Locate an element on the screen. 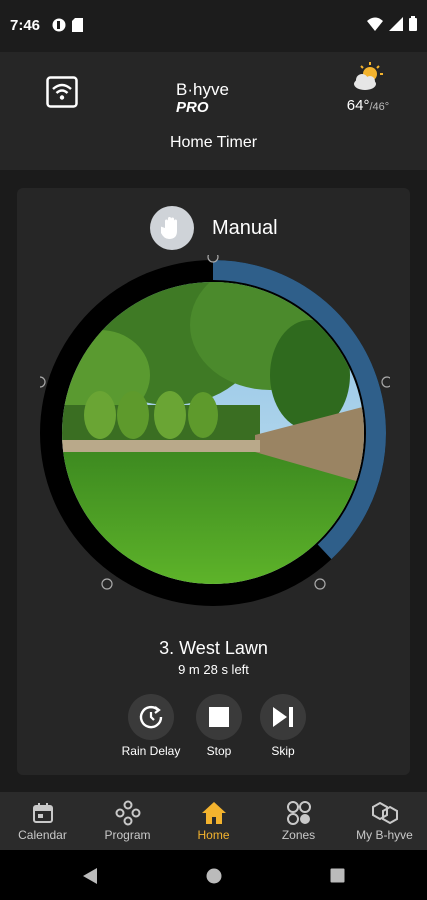 This screenshot has width=427, height=900. nav-item-zones: Zones is located at coordinates (298, 821).